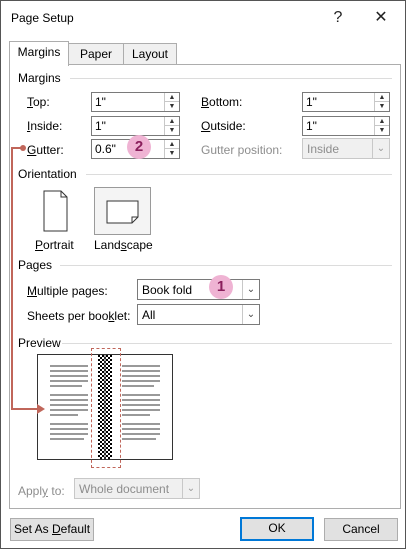 This screenshot has height=550, width=406. Describe the element at coordinates (52, 529) in the screenshot. I see `set-as-default-button: Set As Default` at that location.